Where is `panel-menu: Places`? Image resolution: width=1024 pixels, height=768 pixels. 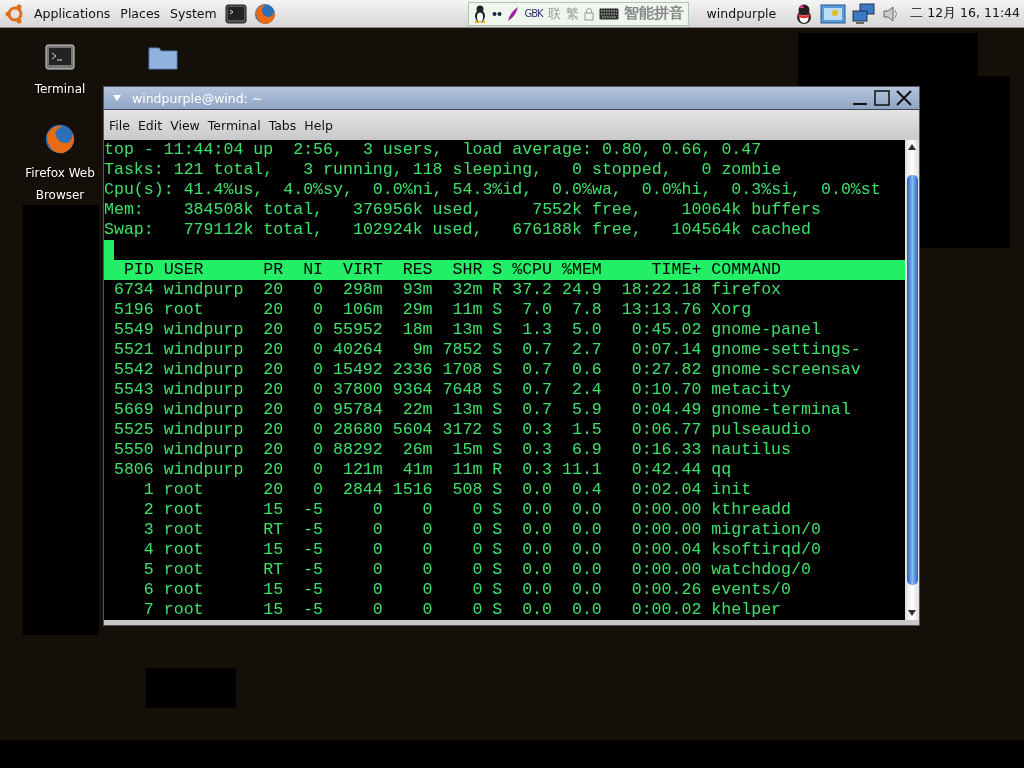
panel-menu: Places is located at coordinates (140, 13).